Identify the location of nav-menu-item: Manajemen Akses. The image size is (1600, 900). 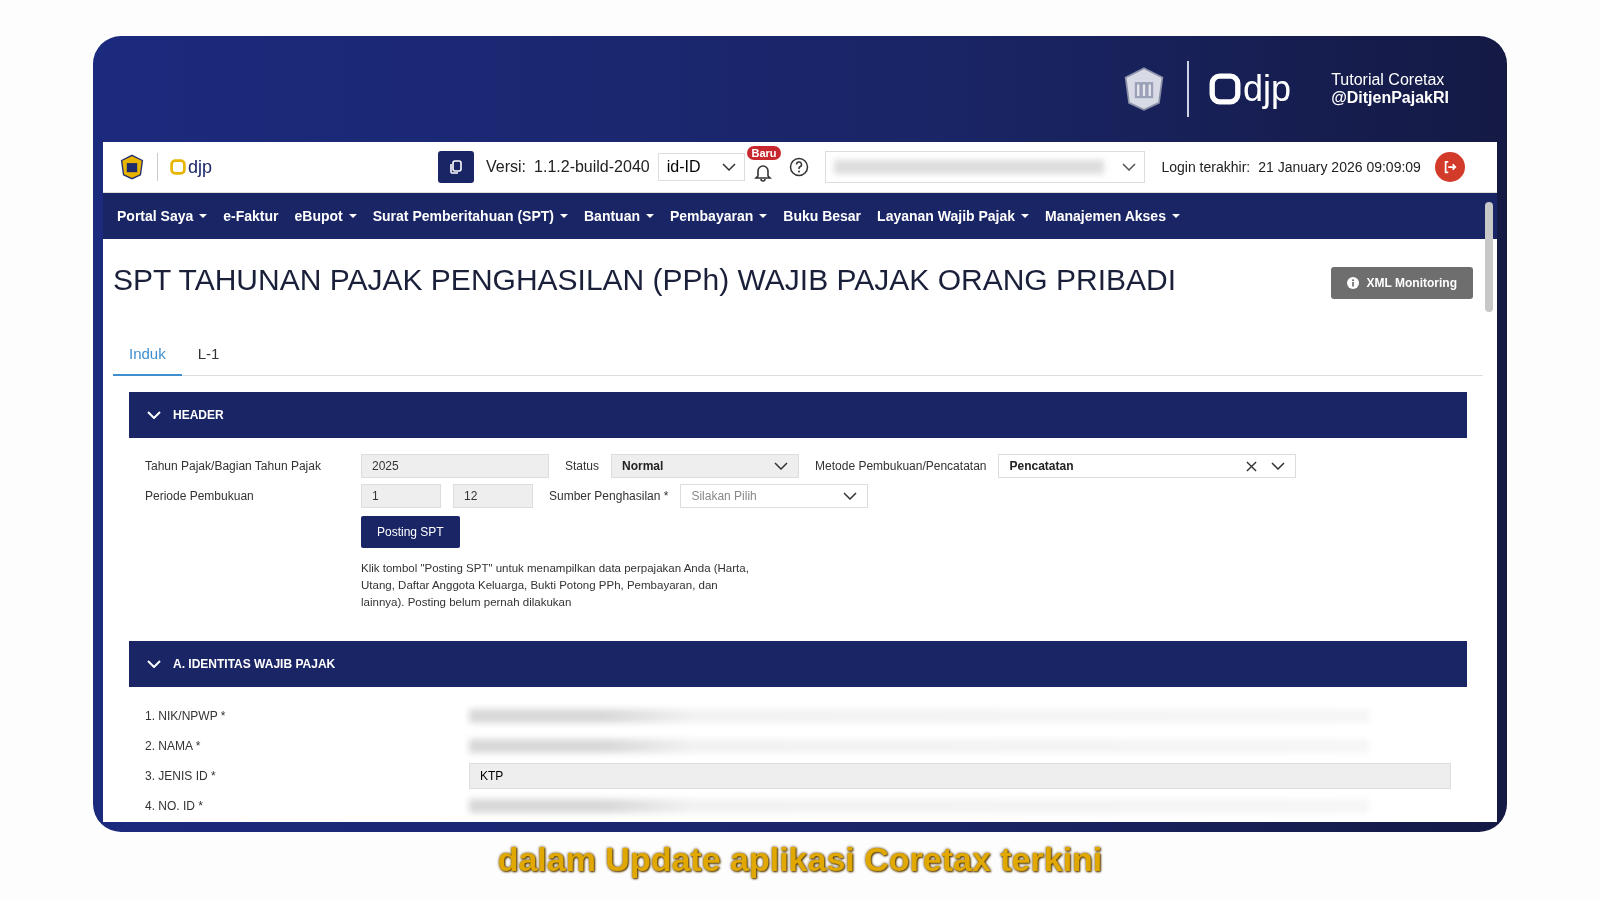
(1112, 216).